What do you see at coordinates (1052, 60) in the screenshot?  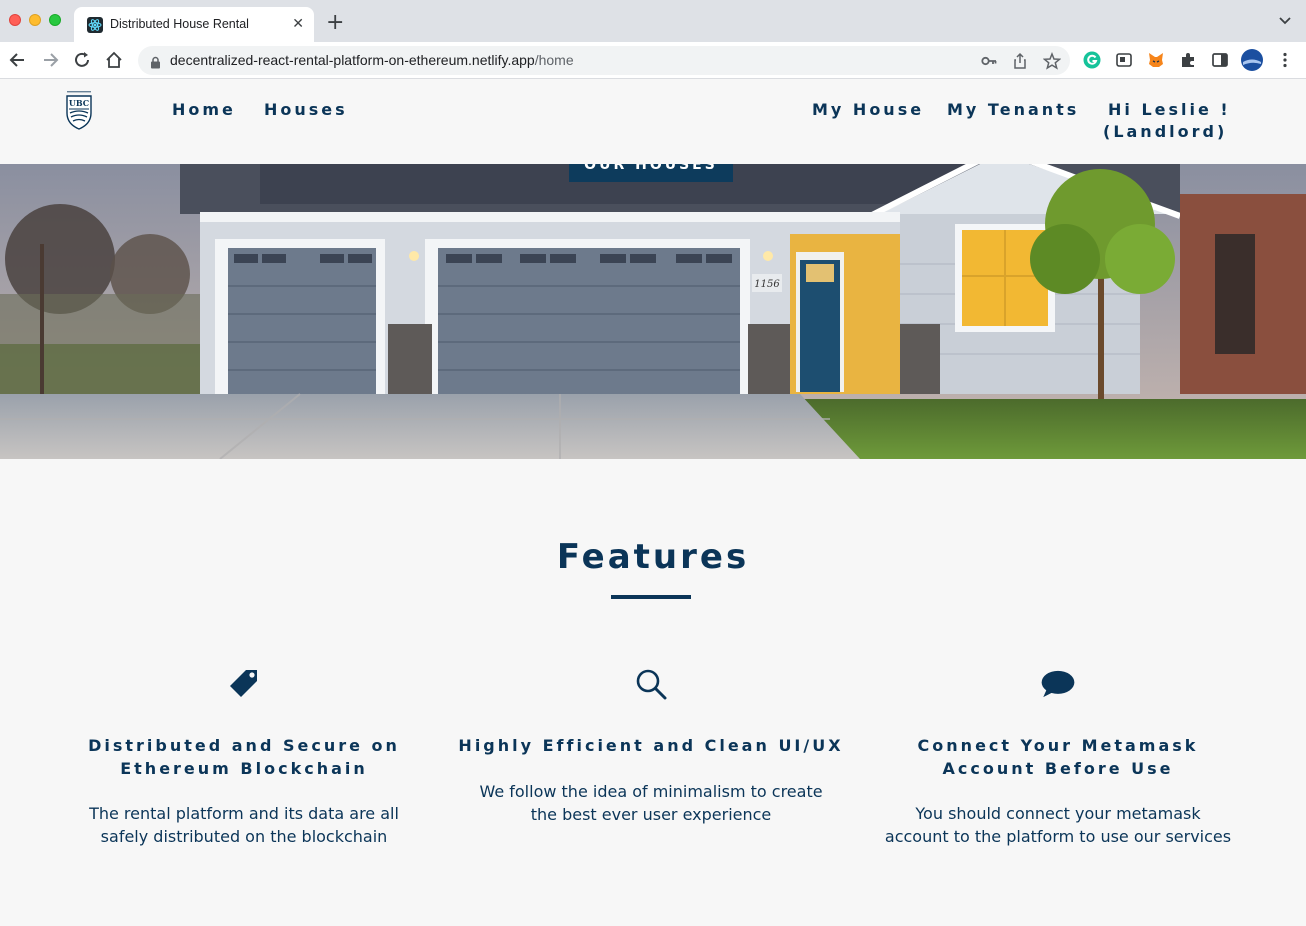 I see `bookmark-star-icon` at bounding box center [1052, 60].